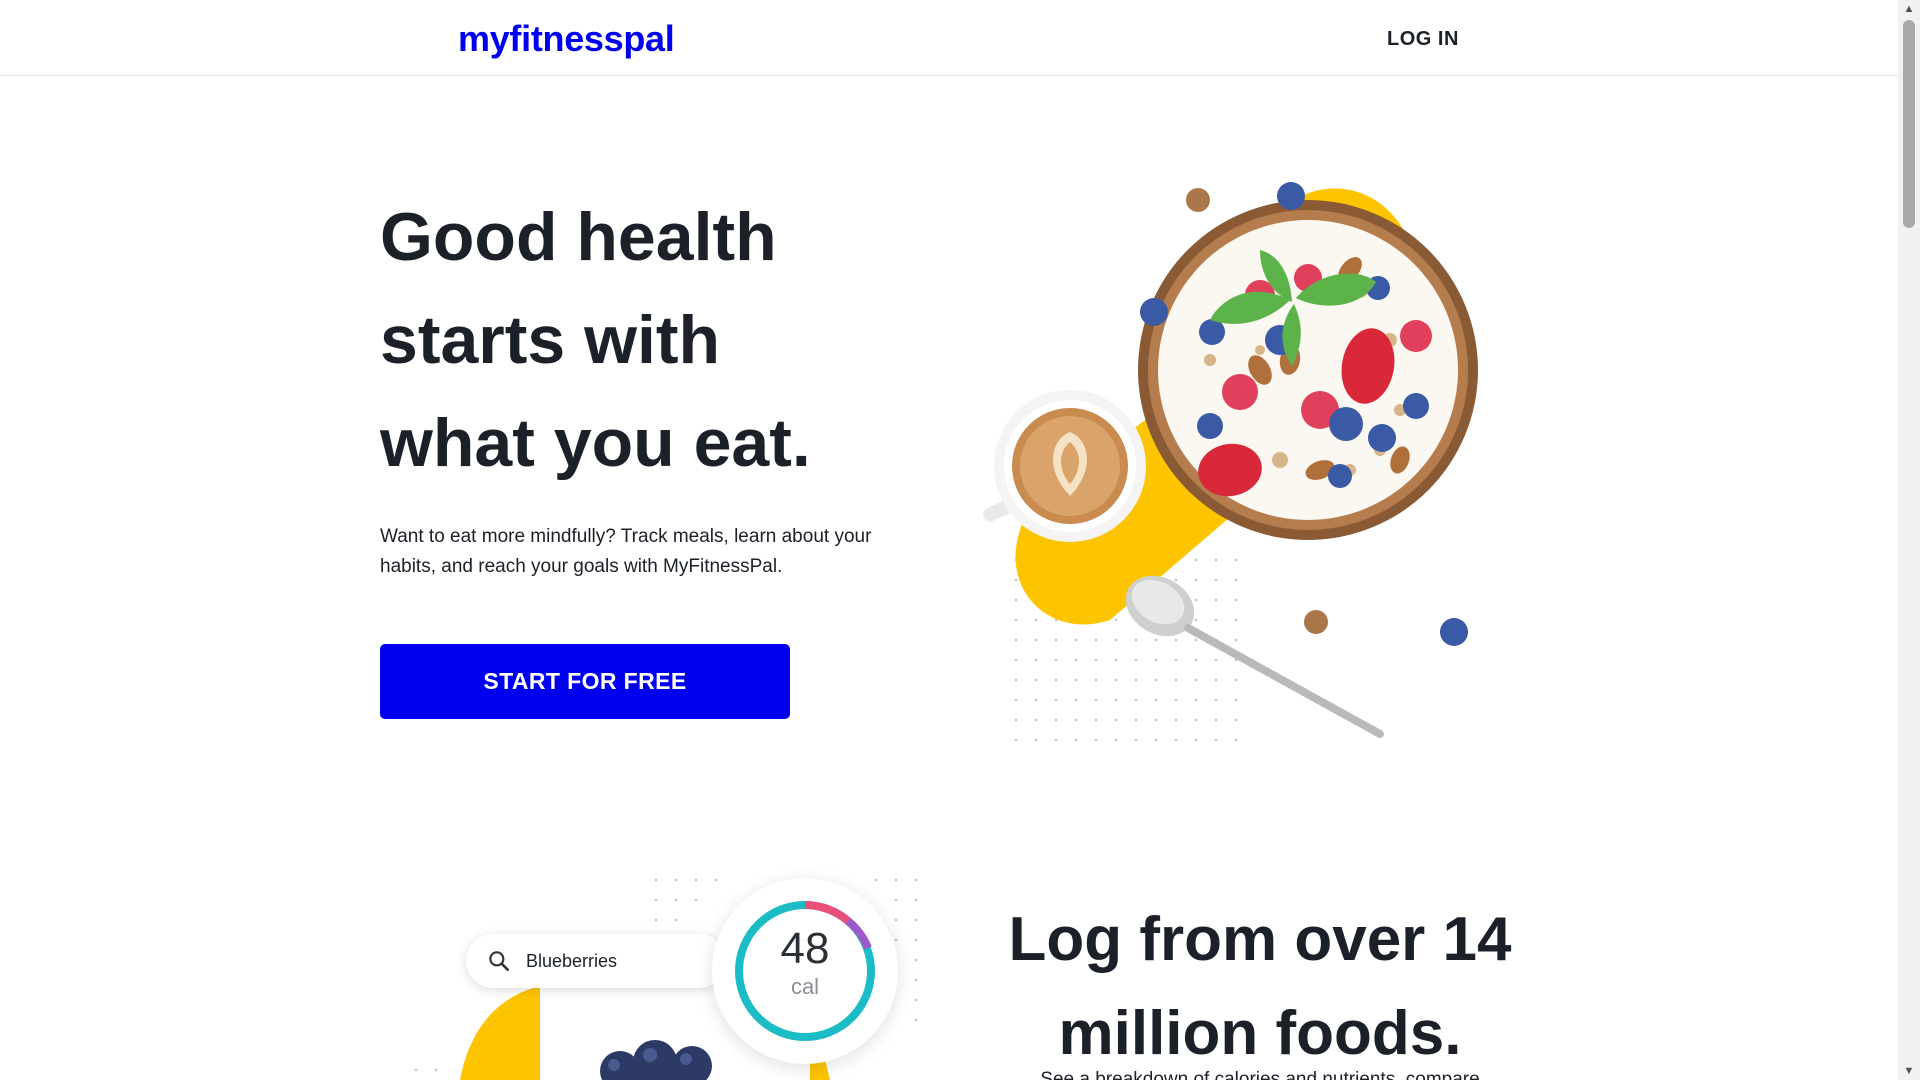 The height and width of the screenshot is (1080, 1920). I want to click on site-header: myfitnesspal LOG IN, so click(949, 38).